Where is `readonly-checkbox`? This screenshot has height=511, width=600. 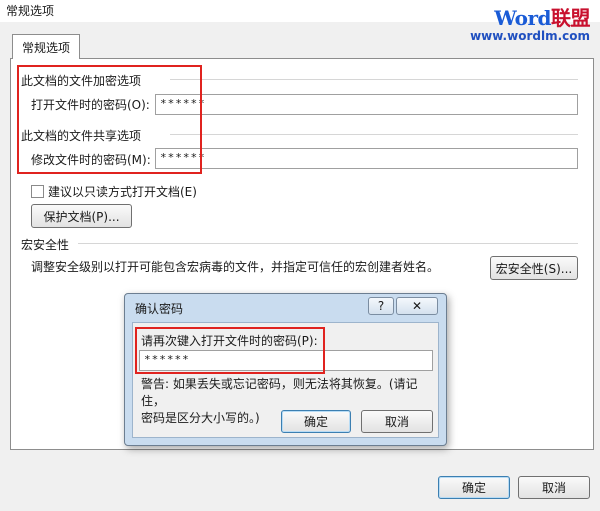
readonly-checkbox is located at coordinates (37, 191).